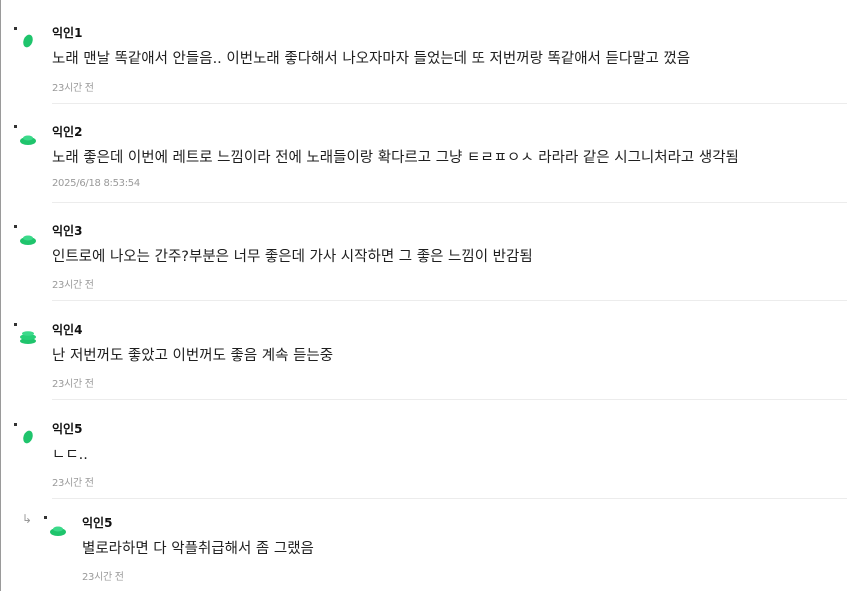 Image resolution: width=847 pixels, height=591 pixels. Describe the element at coordinates (67, 429) in the screenshot. I see `comment-author: 익인5` at that location.